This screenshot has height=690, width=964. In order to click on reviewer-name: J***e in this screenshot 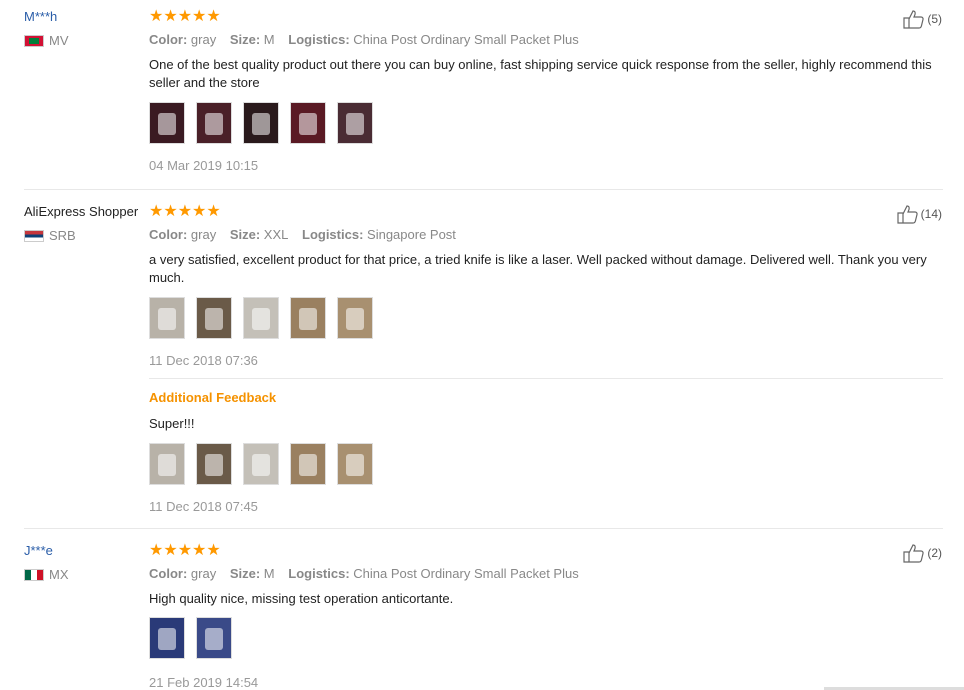, I will do `click(86, 550)`.